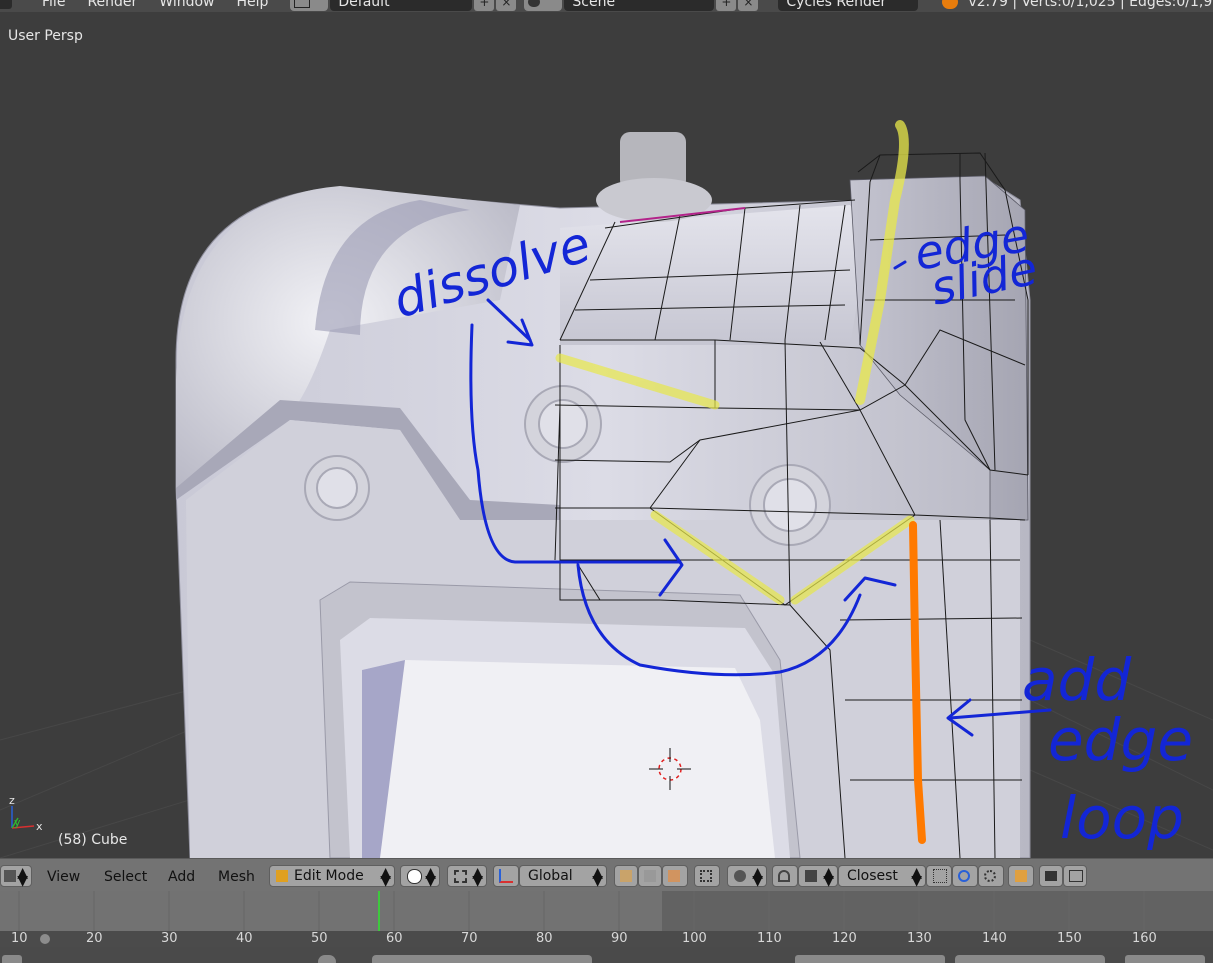  I want to click on svg-text: y, so click(17, 822).